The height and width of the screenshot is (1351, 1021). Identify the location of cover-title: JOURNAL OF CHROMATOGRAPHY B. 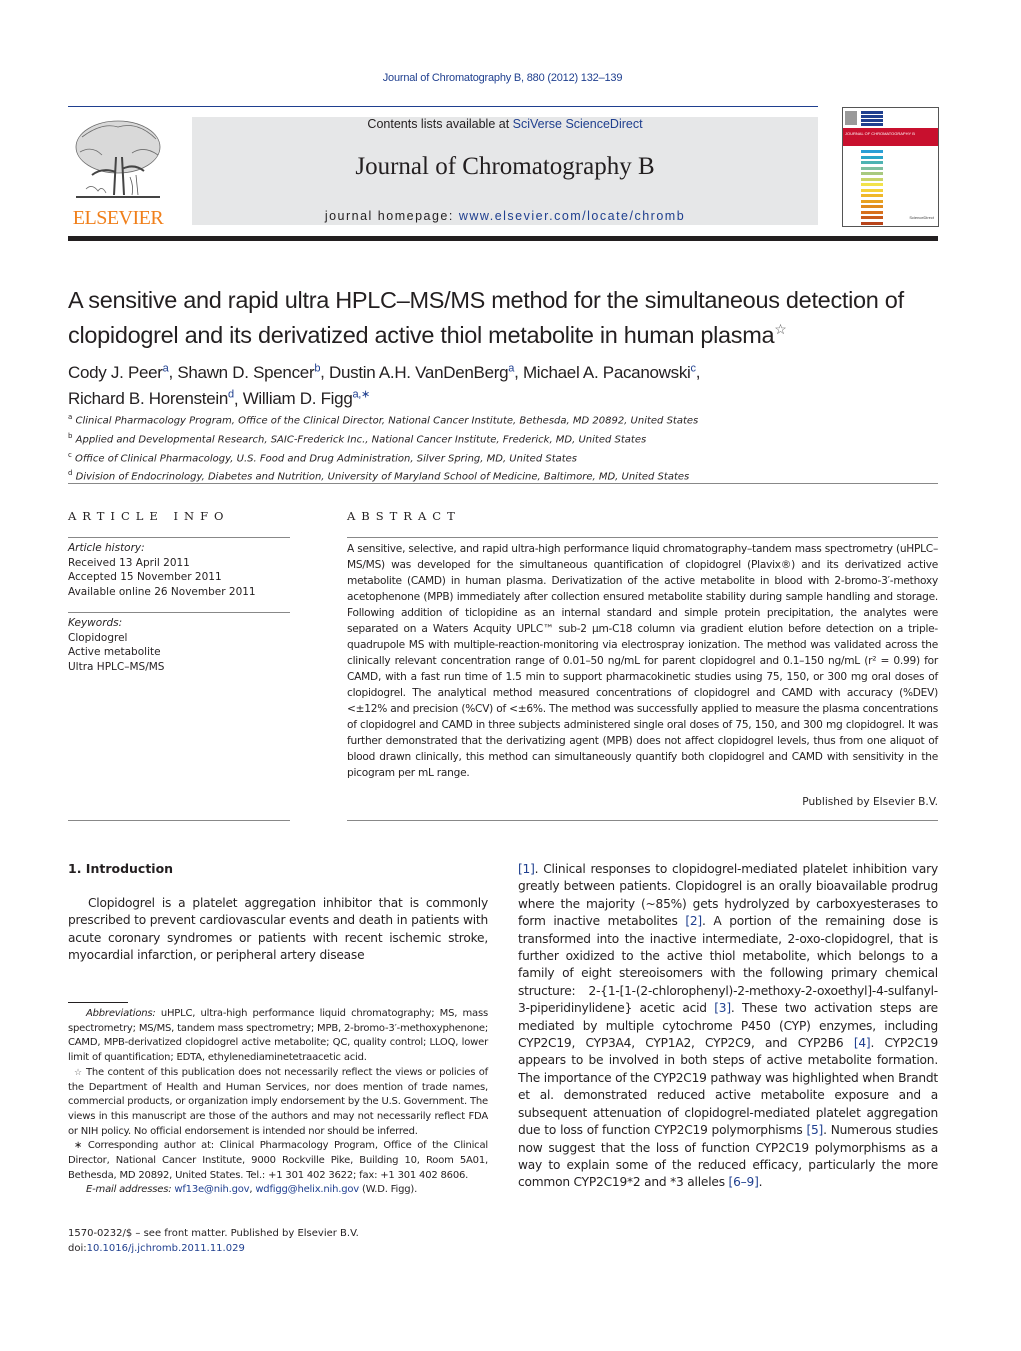
(880, 133).